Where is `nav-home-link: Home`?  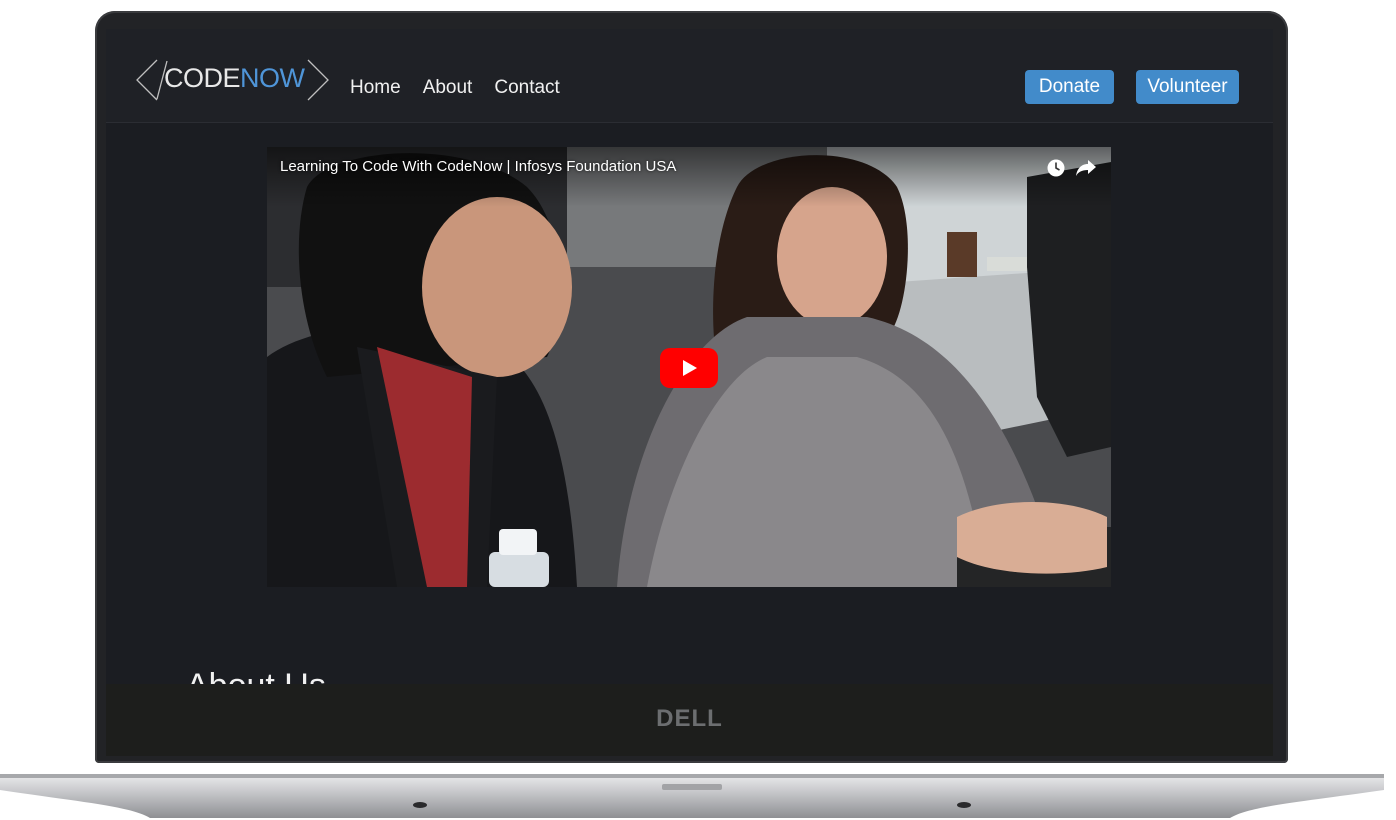
nav-home-link: Home is located at coordinates (375, 88).